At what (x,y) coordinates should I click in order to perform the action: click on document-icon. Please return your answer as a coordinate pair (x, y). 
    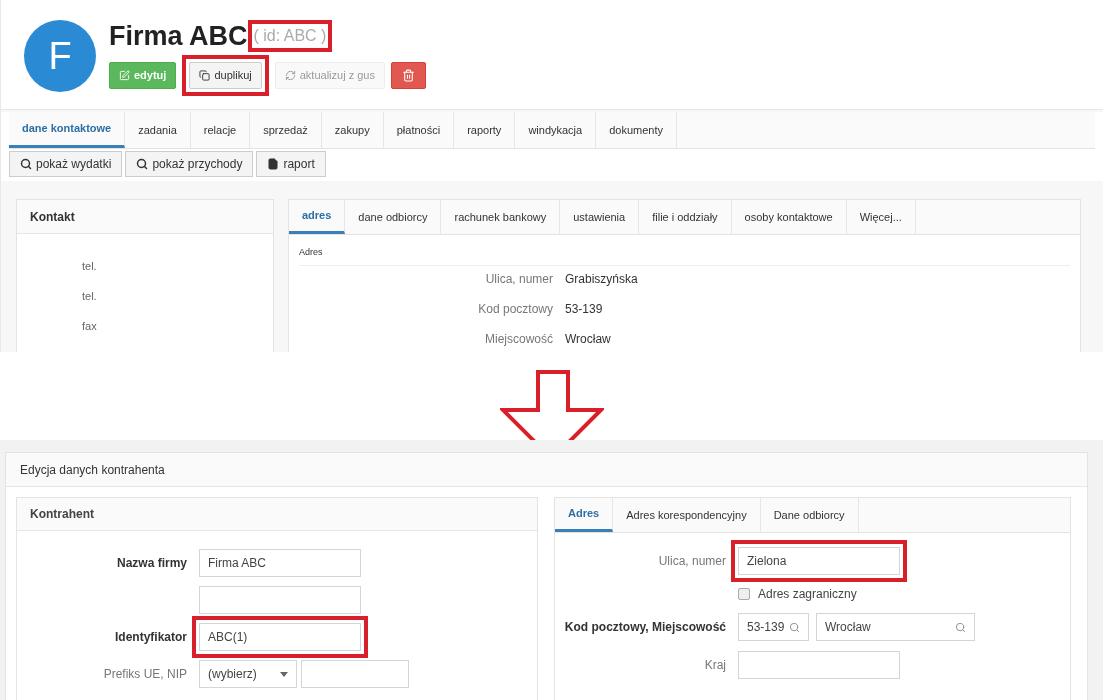
    Looking at the image, I should click on (273, 164).